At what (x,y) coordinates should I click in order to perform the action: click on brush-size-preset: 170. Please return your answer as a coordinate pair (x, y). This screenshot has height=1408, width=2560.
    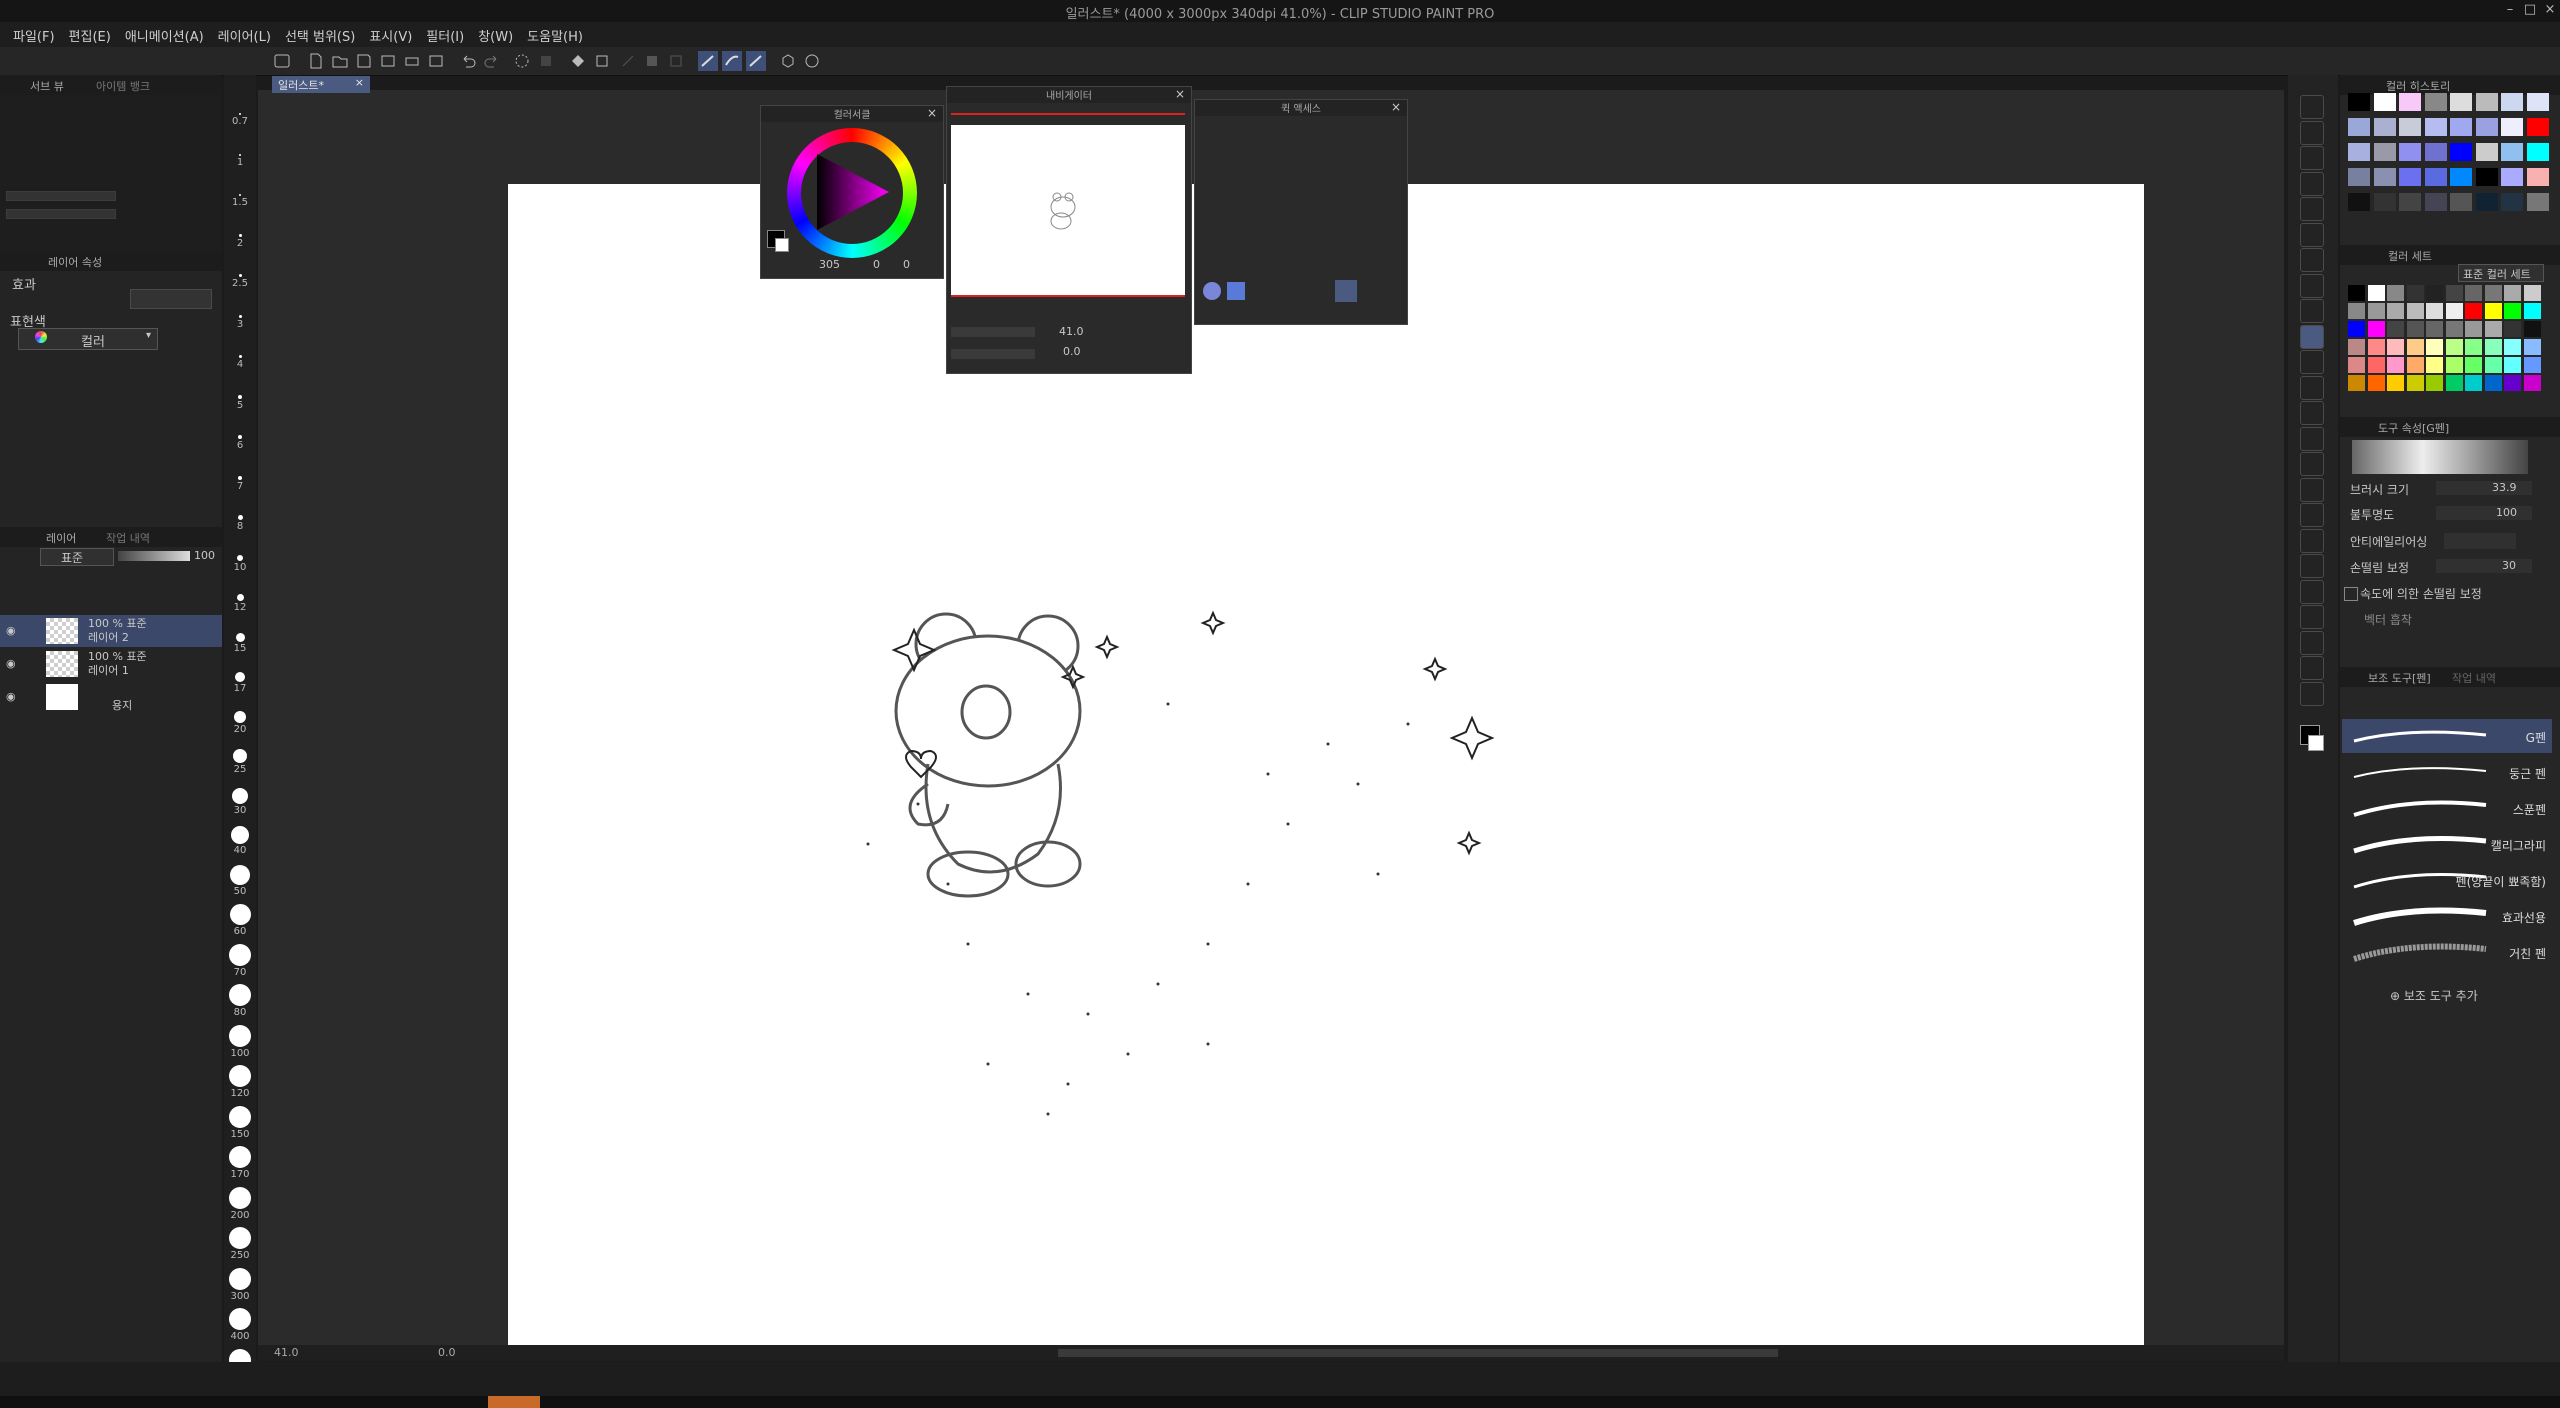
    Looking at the image, I should click on (240, 1163).